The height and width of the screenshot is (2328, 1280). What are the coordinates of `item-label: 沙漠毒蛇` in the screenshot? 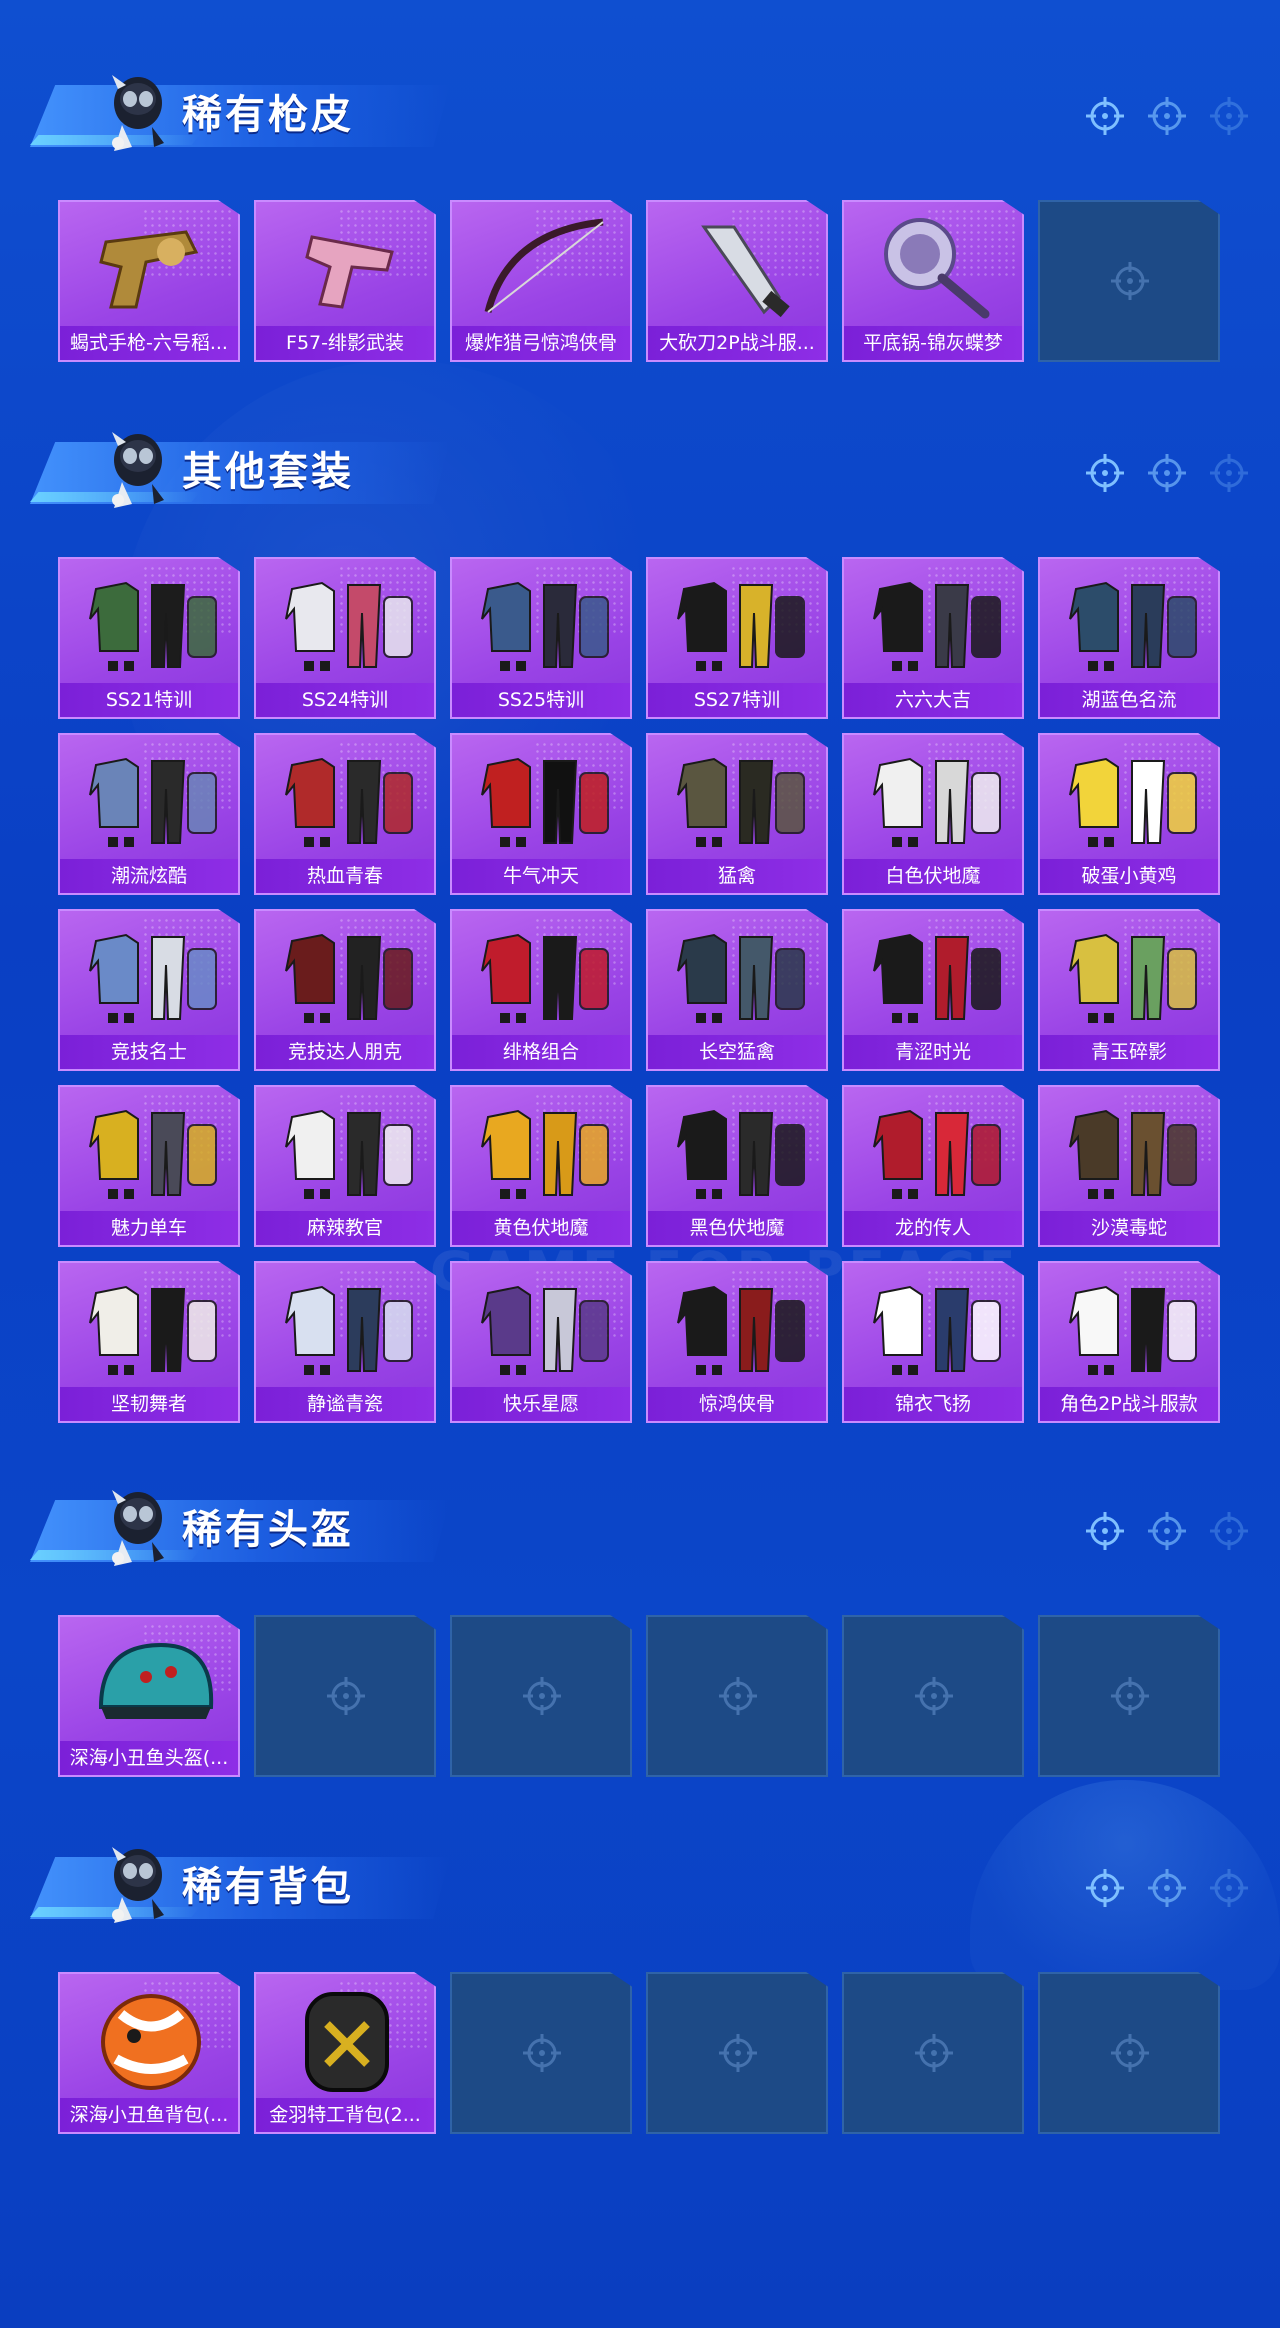 It's located at (1129, 1228).